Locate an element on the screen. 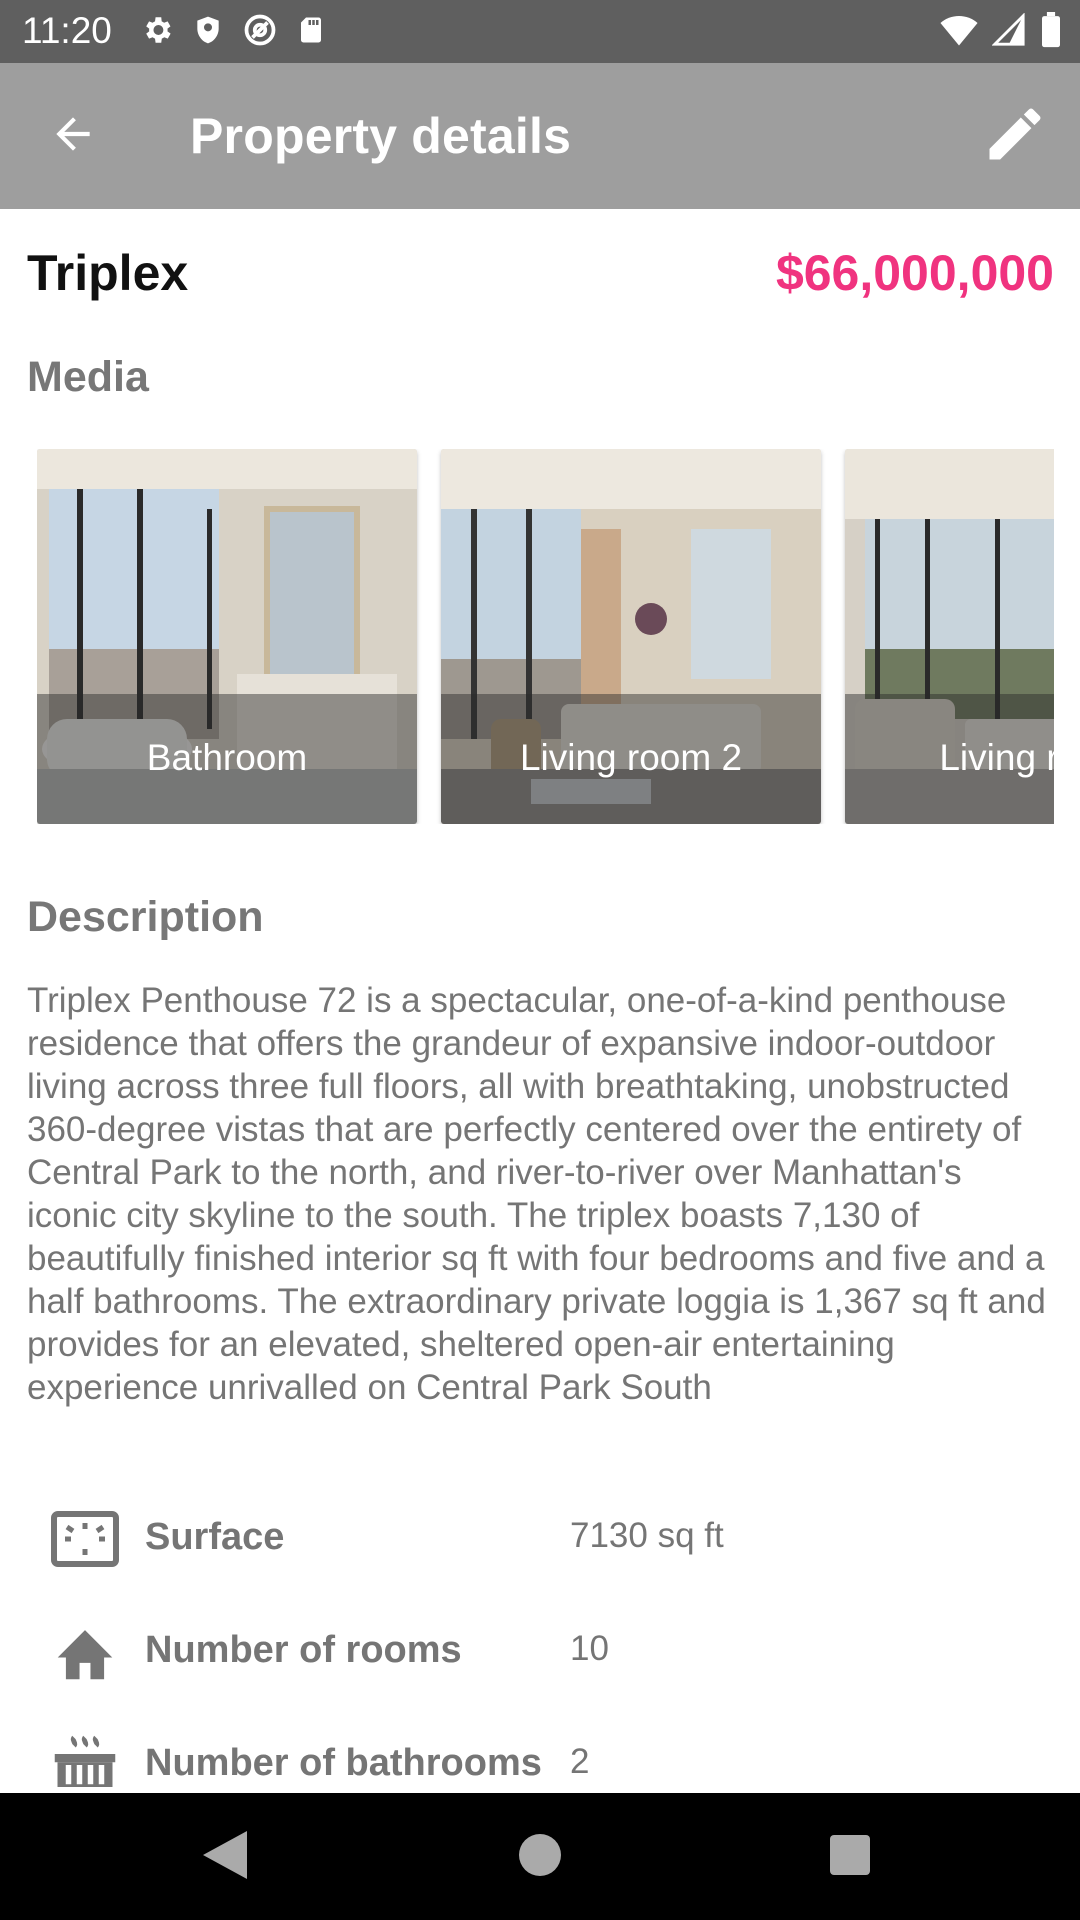 The width and height of the screenshot is (1080, 1920). settings-icon is located at coordinates (157, 30).